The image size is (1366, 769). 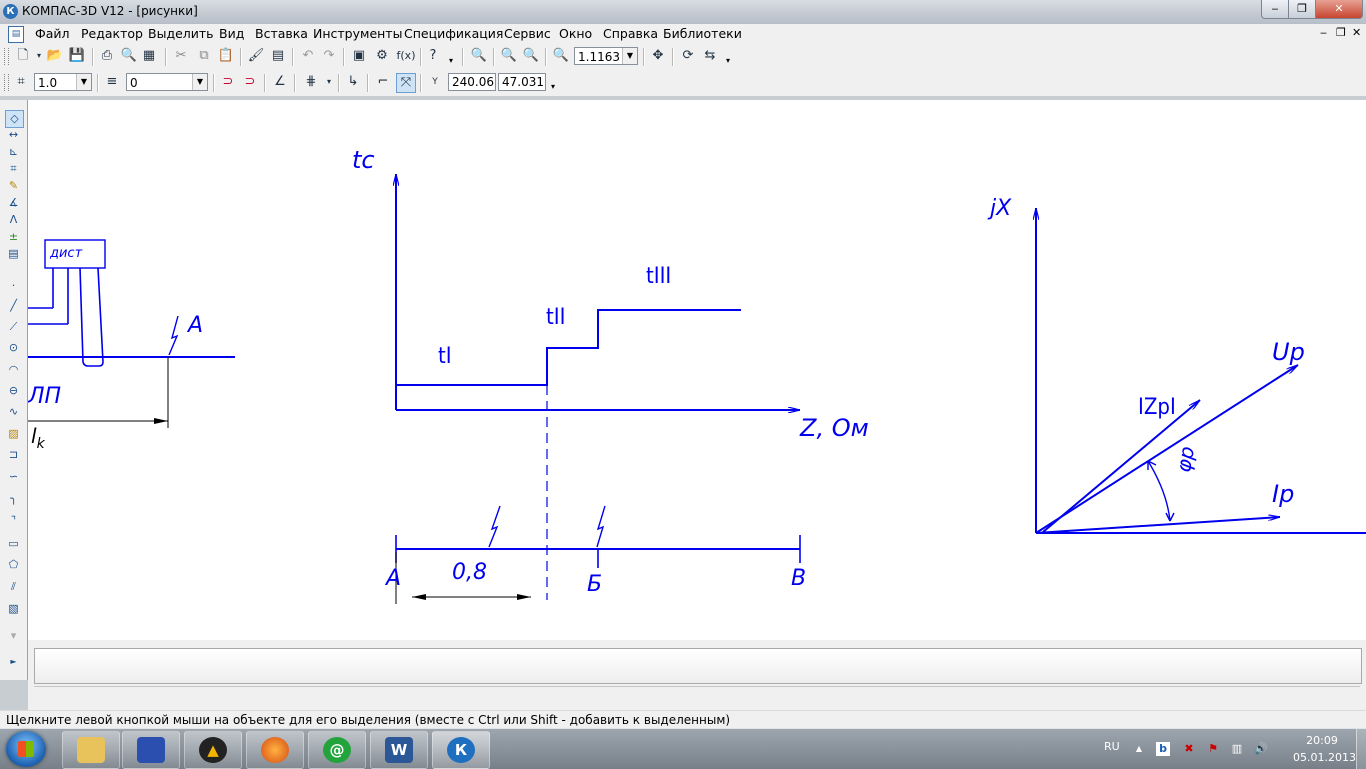 I want to click on zoom-combo: 1.1163 ▼, so click(x=606, y=56).